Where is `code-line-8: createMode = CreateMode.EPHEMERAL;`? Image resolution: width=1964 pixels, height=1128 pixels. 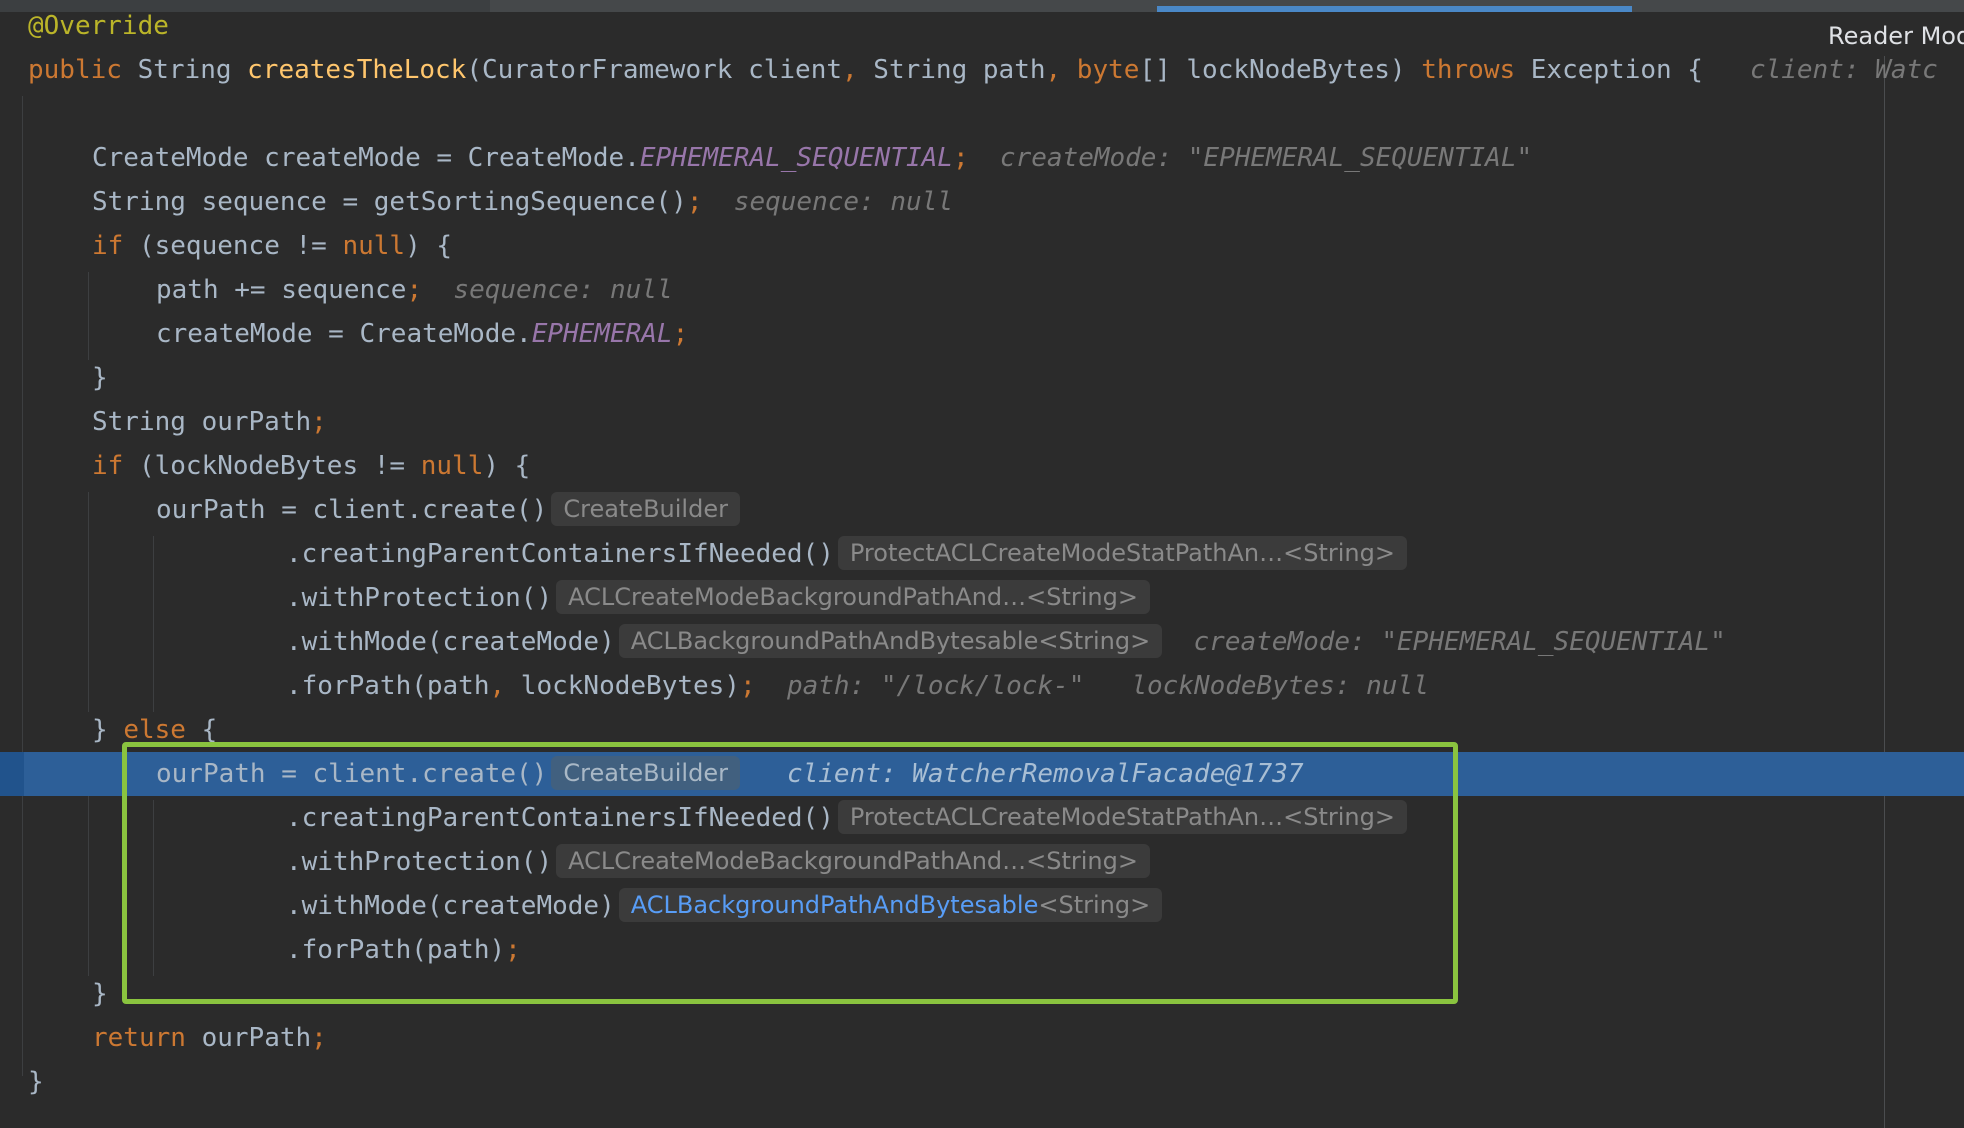 code-line-8: createMode = CreateMode.EPHEMERAL; is located at coordinates (982, 334).